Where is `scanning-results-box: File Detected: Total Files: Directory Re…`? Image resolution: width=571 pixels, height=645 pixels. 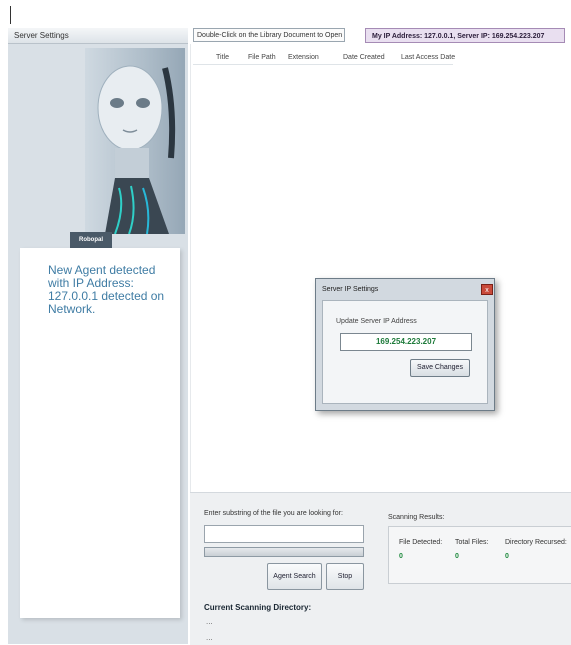 scanning-results-box: File Detected: Total Files: Directory Re… is located at coordinates (479, 555).